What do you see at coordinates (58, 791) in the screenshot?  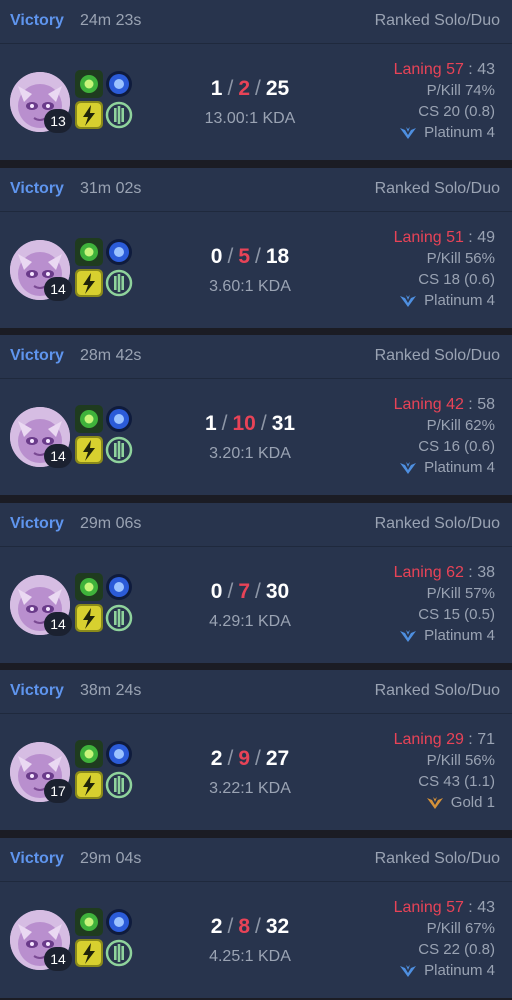 I see `champion-level-badge: 17` at bounding box center [58, 791].